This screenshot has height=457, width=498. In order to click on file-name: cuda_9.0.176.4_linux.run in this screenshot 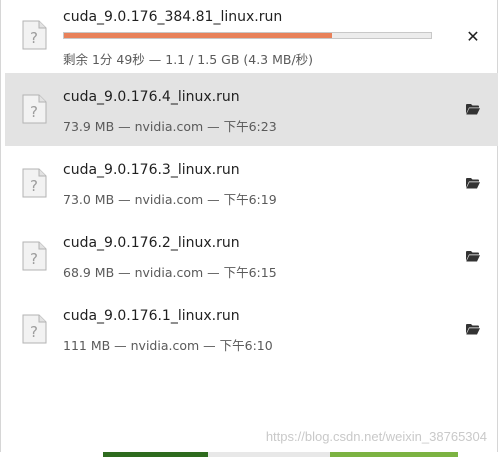, I will do `click(151, 97)`.